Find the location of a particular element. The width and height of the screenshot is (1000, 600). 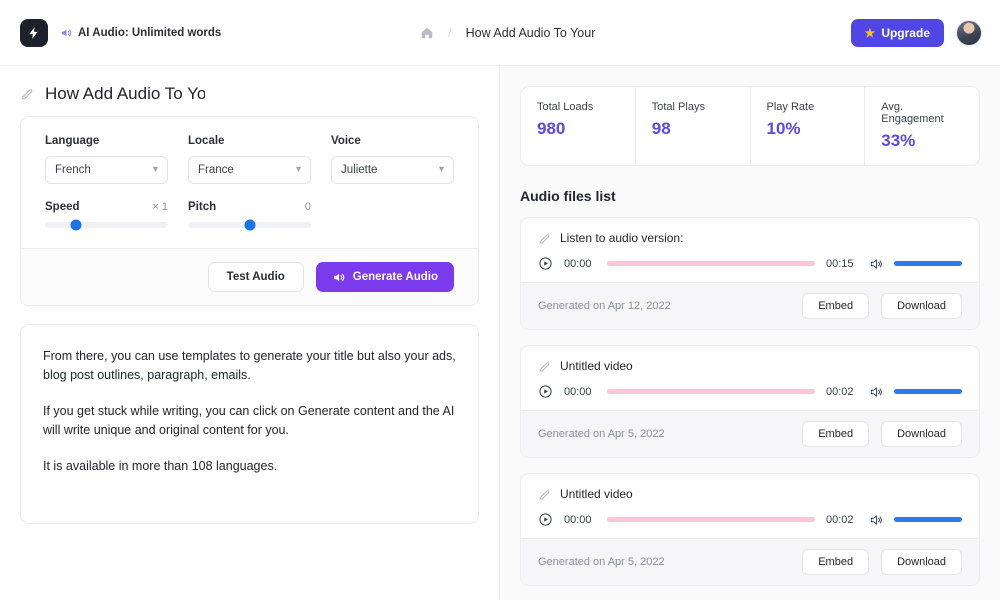

stat-value: 980 is located at coordinates (551, 128).